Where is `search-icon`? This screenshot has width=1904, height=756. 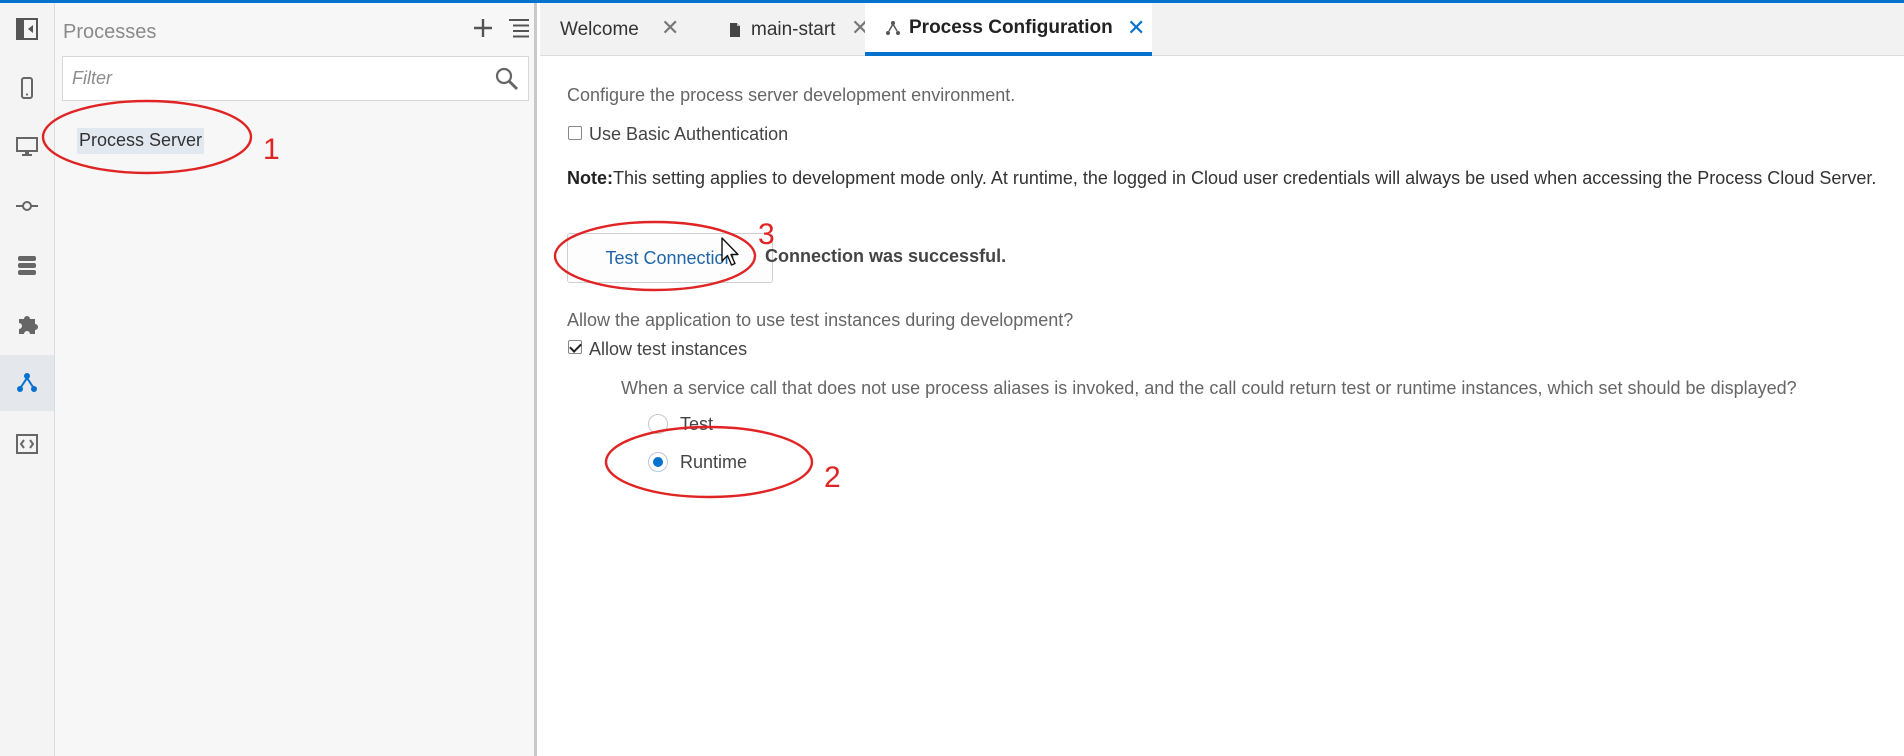 search-icon is located at coordinates (507, 79).